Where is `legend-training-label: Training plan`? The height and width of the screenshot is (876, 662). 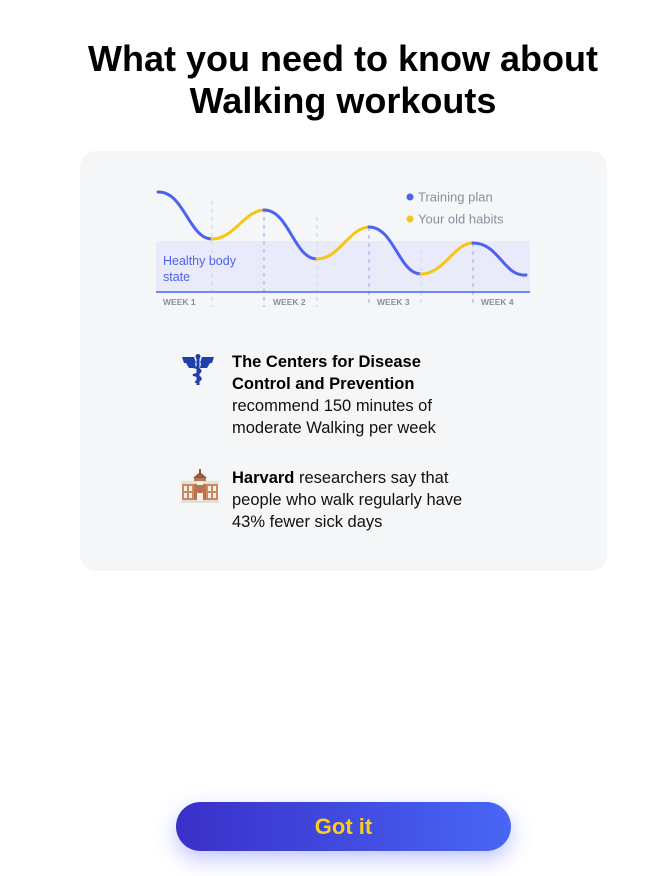
legend-training-label: Training plan is located at coordinates (455, 197).